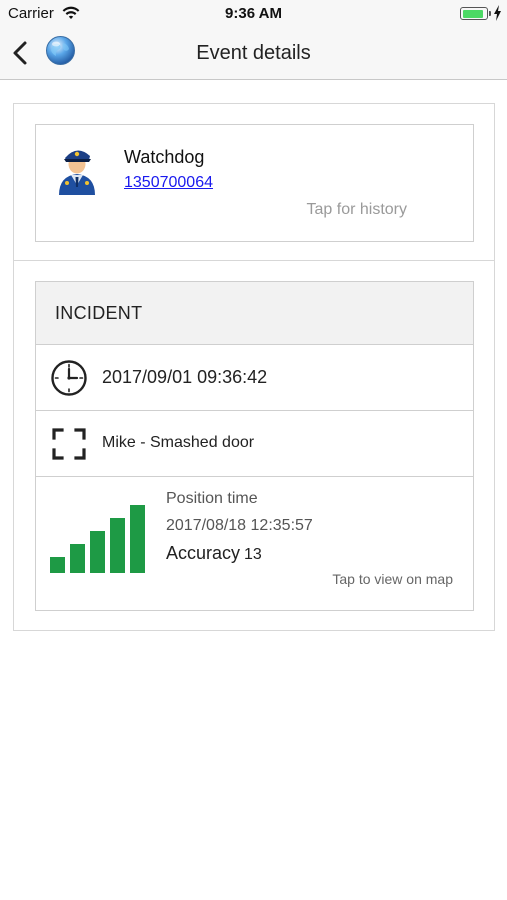  Describe the element at coordinates (254, 313) in the screenshot. I see `incident-header: INCIDENT` at that location.